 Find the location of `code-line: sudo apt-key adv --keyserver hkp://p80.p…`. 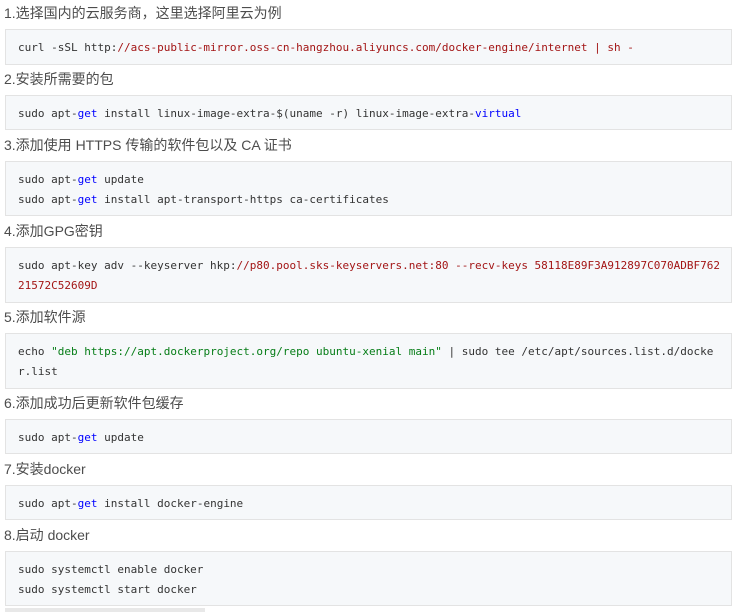

code-line: sudo apt-key adv --keyserver hkp://p80.p… is located at coordinates (374, 266).